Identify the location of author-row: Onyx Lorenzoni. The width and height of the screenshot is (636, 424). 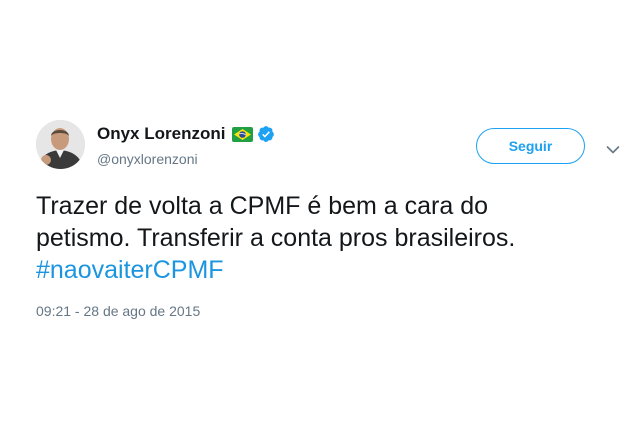
(186, 134).